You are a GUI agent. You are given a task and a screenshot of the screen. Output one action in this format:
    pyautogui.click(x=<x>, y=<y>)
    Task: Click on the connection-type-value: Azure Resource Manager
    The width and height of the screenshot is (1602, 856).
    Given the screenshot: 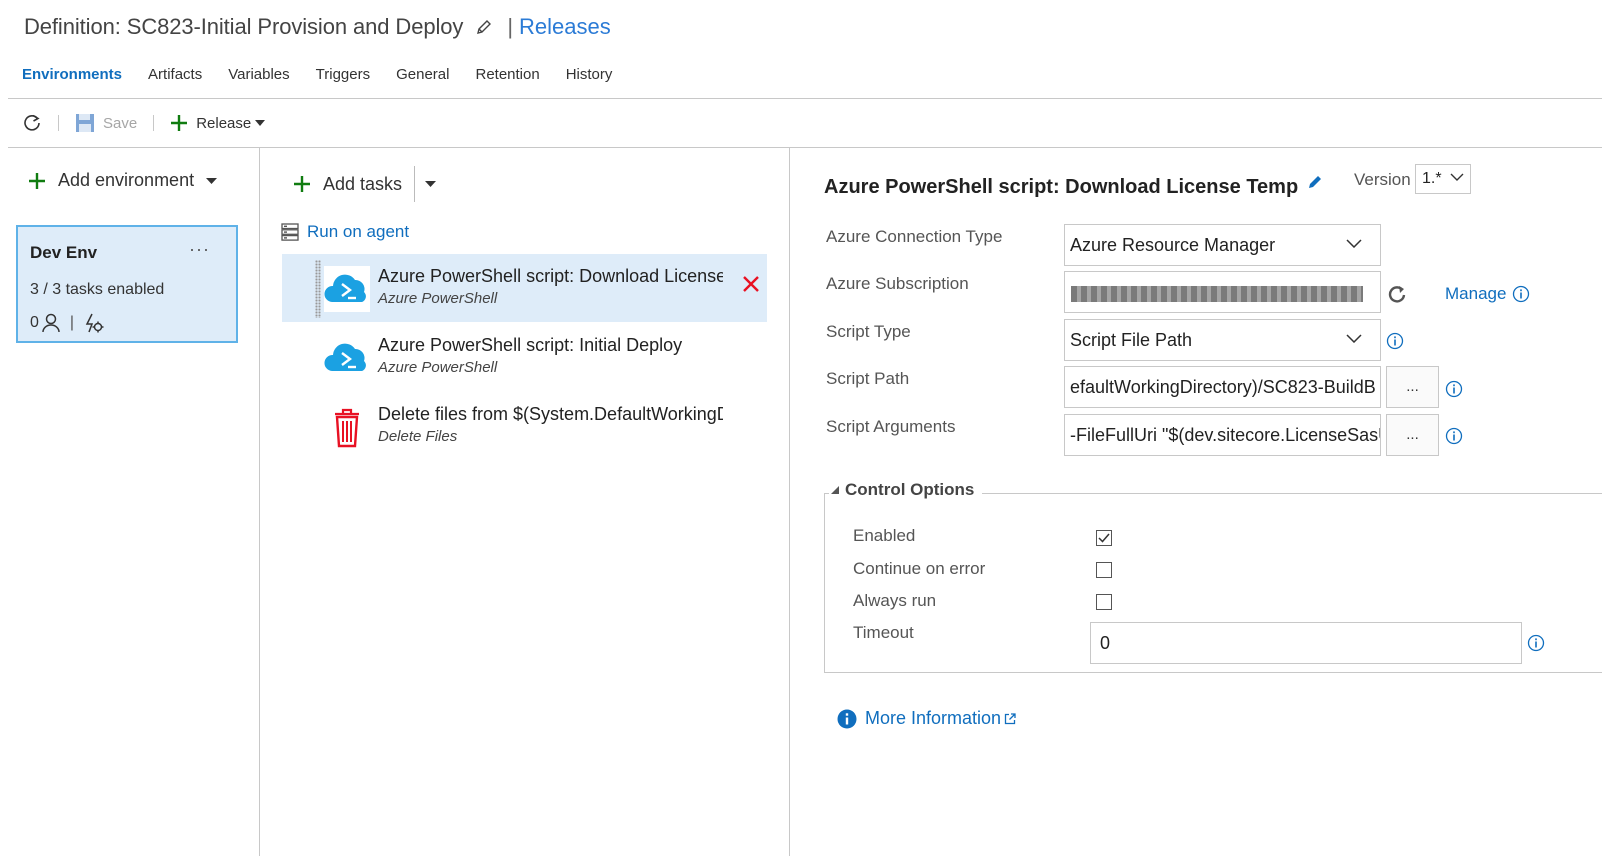 What is the action you would take?
    pyautogui.click(x=1173, y=245)
    